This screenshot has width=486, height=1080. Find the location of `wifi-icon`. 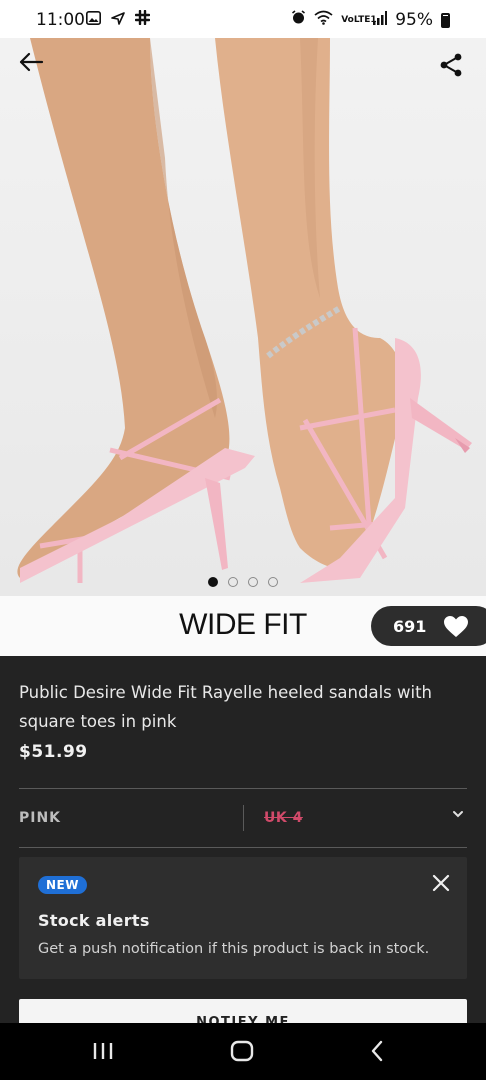

wifi-icon is located at coordinates (323, 20).